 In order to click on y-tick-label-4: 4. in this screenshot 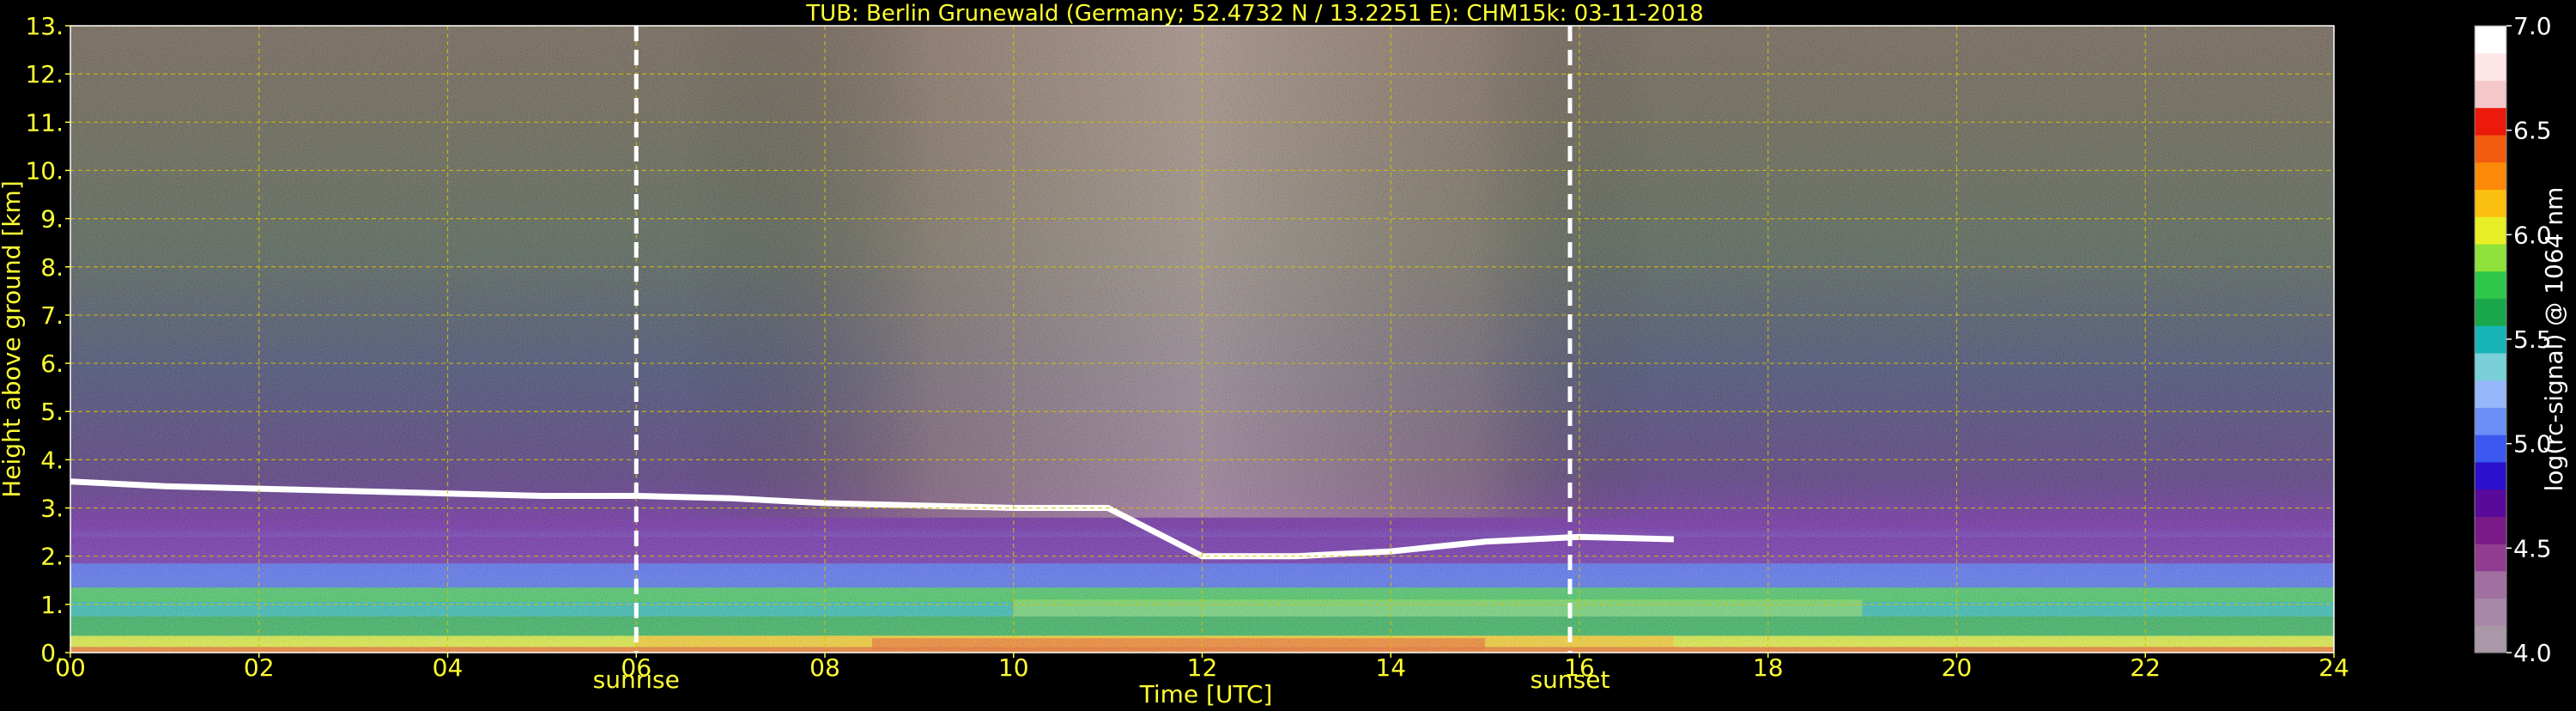, I will do `click(52, 460)`.